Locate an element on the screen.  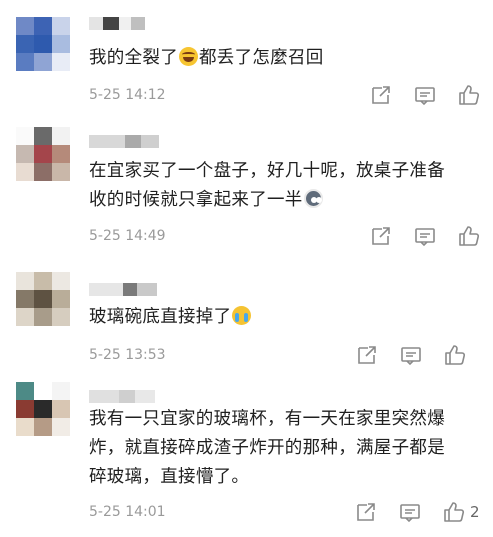
comment-text-line: 我有一只宜家的玻璃杯，有一天在家里突然爆 is located at coordinates (267, 419).